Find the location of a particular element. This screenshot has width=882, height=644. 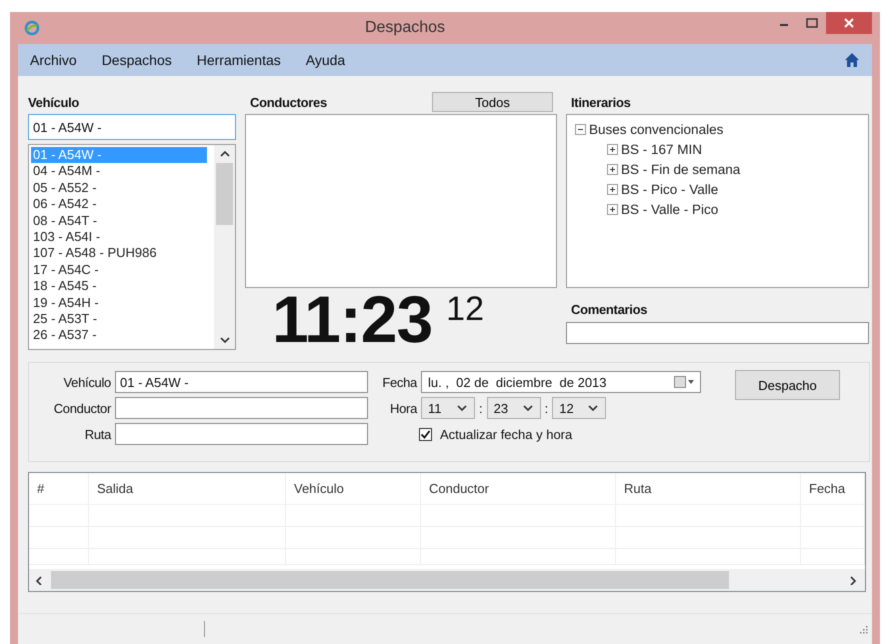

field-label: Fecha is located at coordinates (399, 382).